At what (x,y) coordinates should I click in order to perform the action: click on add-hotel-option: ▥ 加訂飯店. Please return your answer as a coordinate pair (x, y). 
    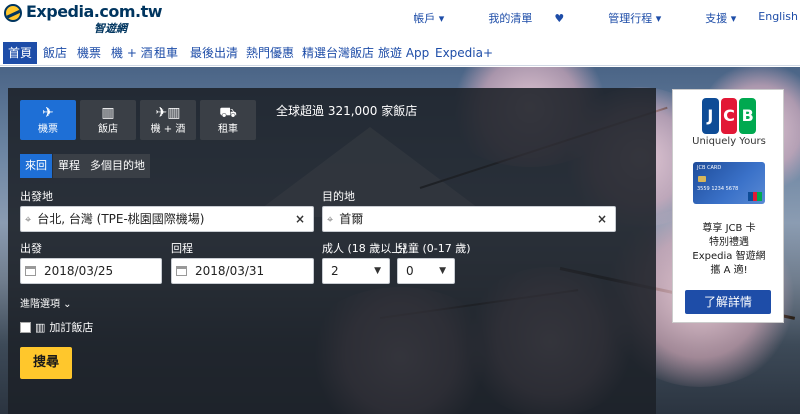
    Looking at the image, I should click on (56, 327).